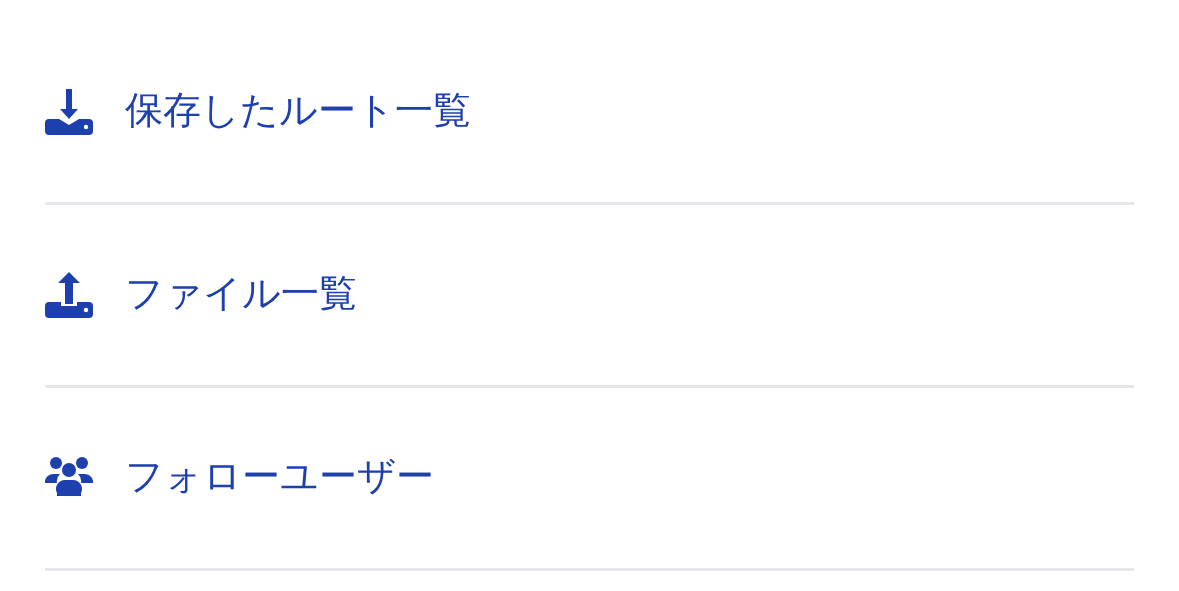 The width and height of the screenshot is (1179, 591). I want to click on upload-icon, so click(69, 294).